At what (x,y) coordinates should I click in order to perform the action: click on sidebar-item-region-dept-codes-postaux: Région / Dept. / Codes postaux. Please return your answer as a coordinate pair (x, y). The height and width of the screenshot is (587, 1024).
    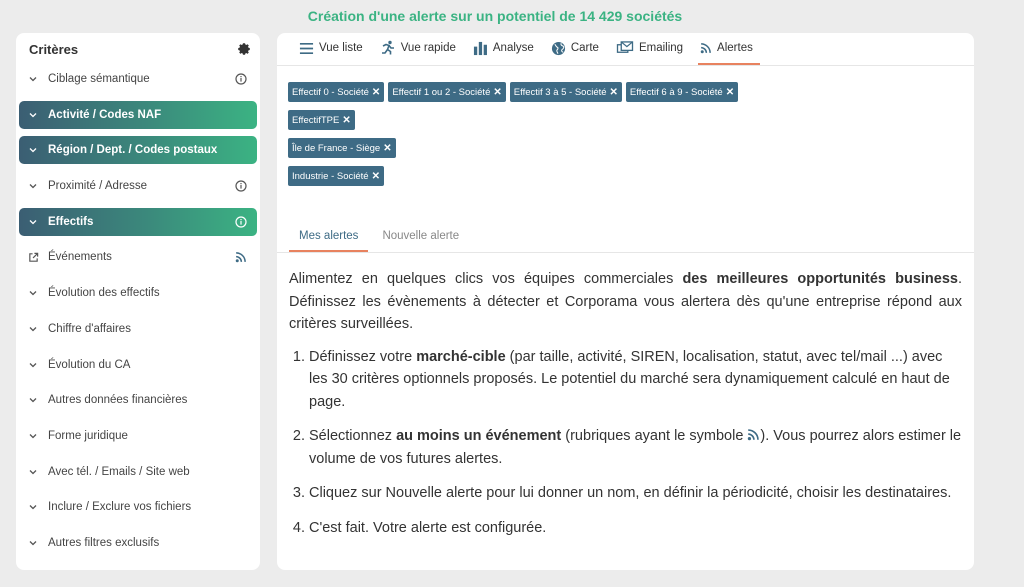
    Looking at the image, I should click on (138, 150).